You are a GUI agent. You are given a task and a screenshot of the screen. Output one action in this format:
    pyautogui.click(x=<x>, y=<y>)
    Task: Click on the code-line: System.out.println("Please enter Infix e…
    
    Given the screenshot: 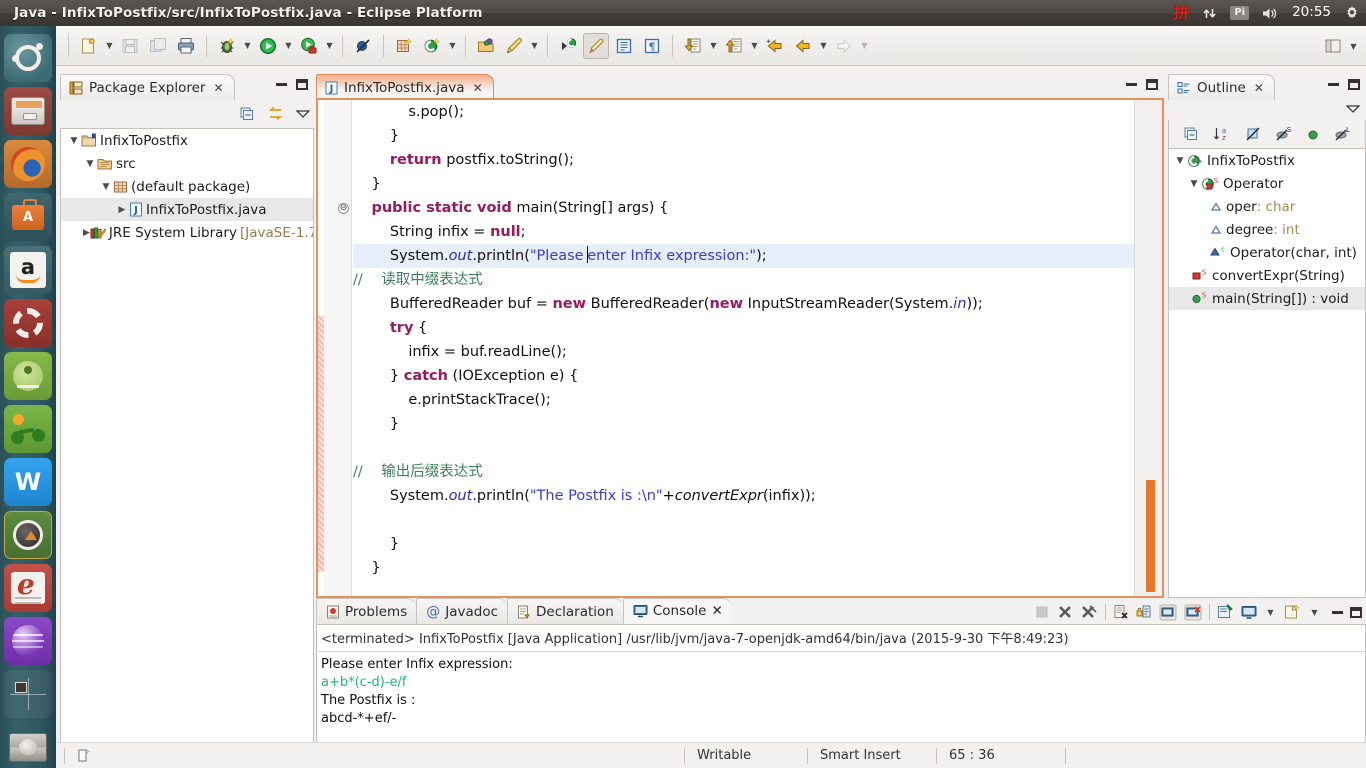 What is the action you would take?
    pyautogui.click(x=743, y=256)
    